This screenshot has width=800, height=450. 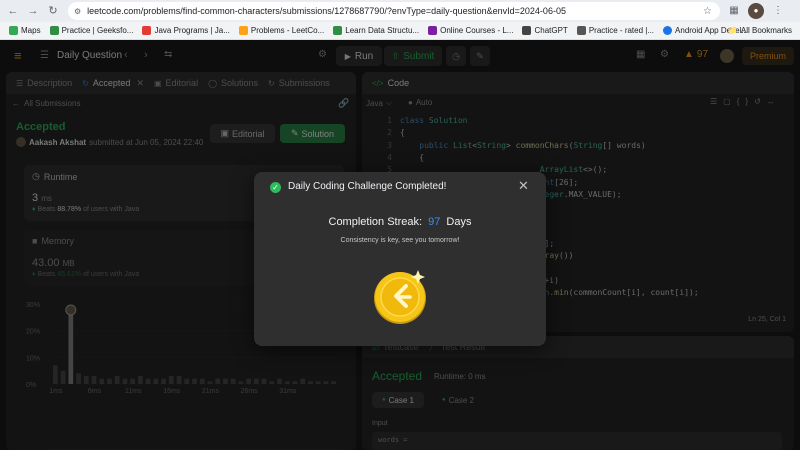 I want to click on forward-icon: →, so click(x=33, y=11).